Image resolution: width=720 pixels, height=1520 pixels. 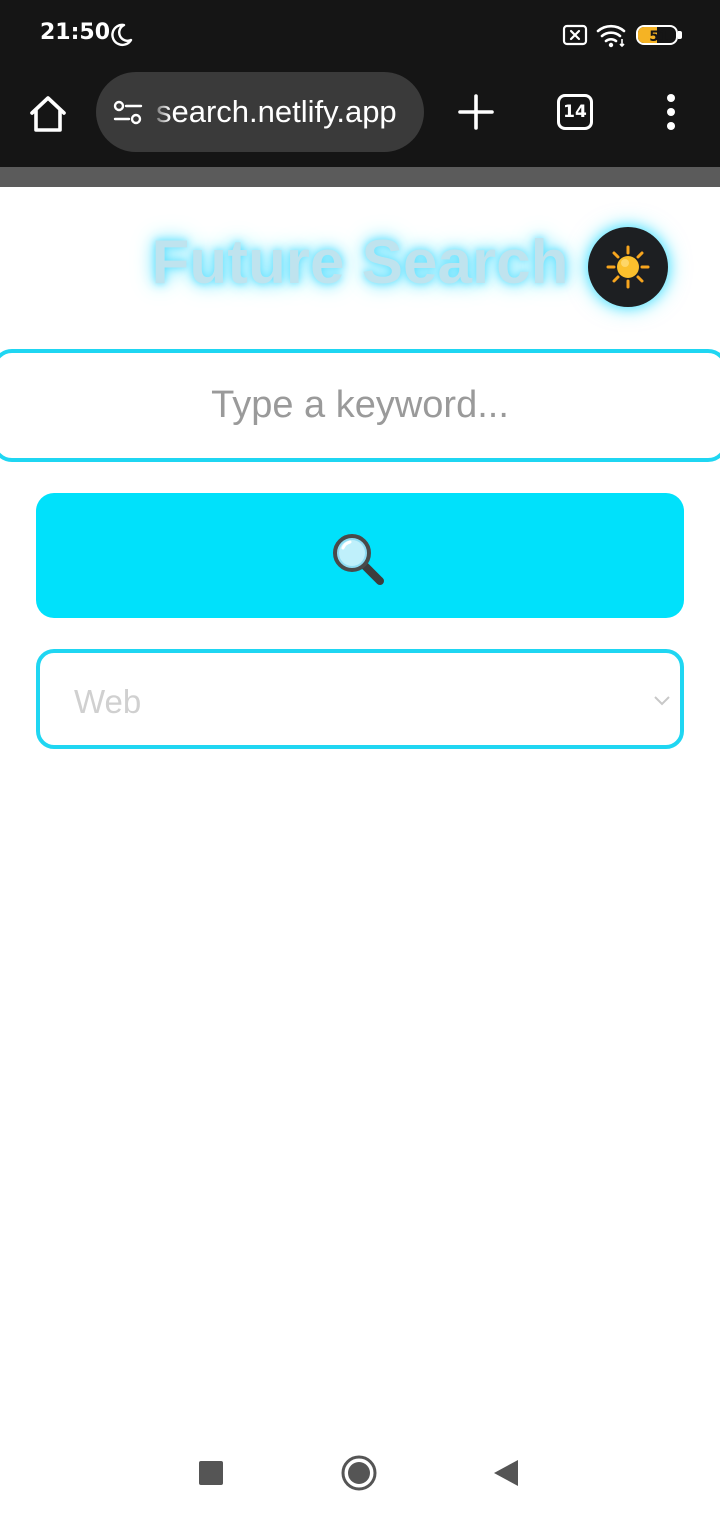 I want to click on battery-level: 51, so click(x=659, y=37).